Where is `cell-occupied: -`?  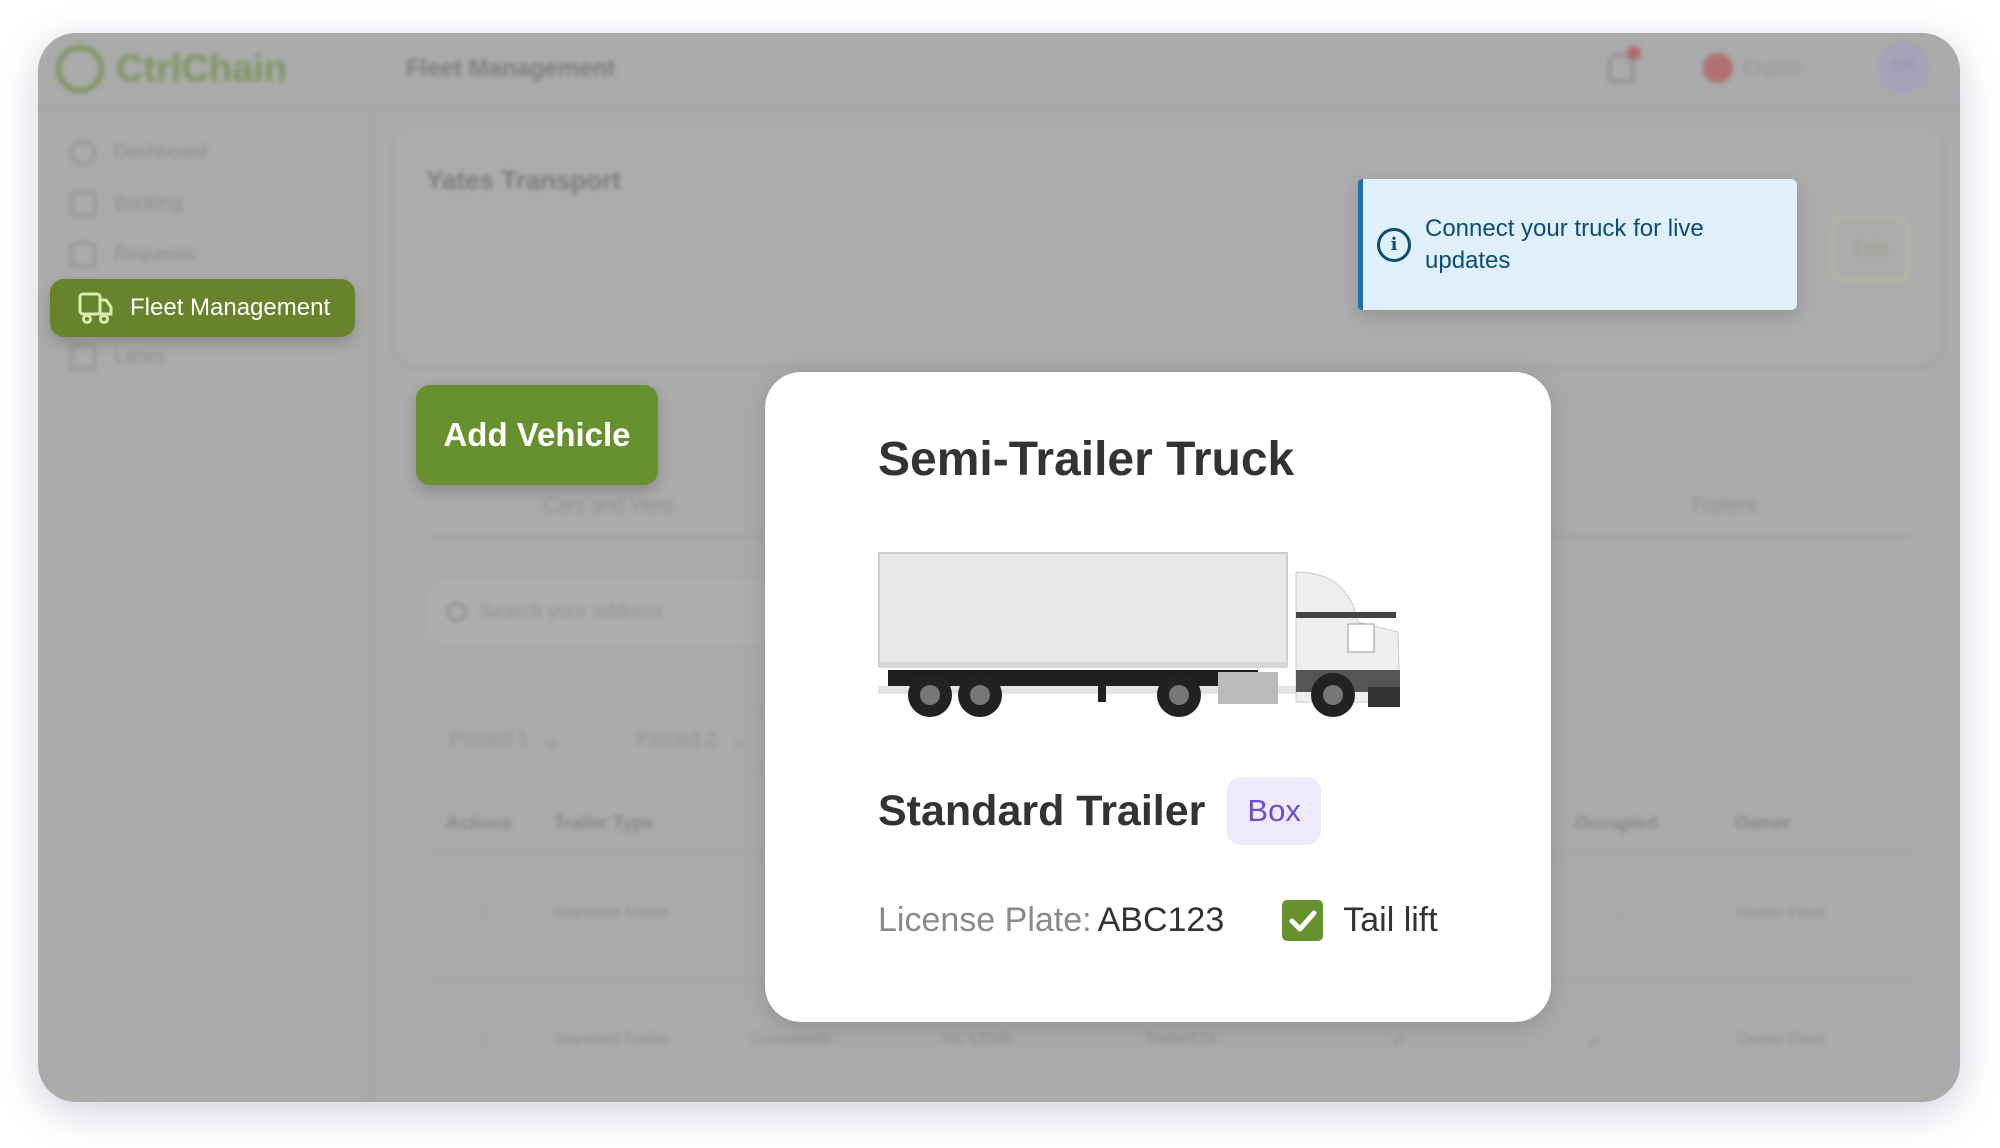 cell-occupied: - is located at coordinates (1618, 913).